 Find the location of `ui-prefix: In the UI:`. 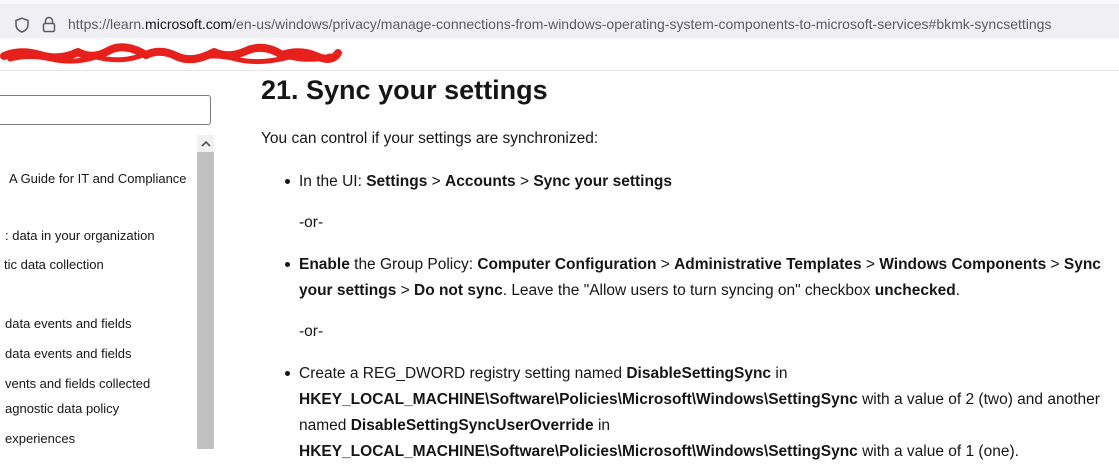

ui-prefix: In the UI: is located at coordinates (333, 181).